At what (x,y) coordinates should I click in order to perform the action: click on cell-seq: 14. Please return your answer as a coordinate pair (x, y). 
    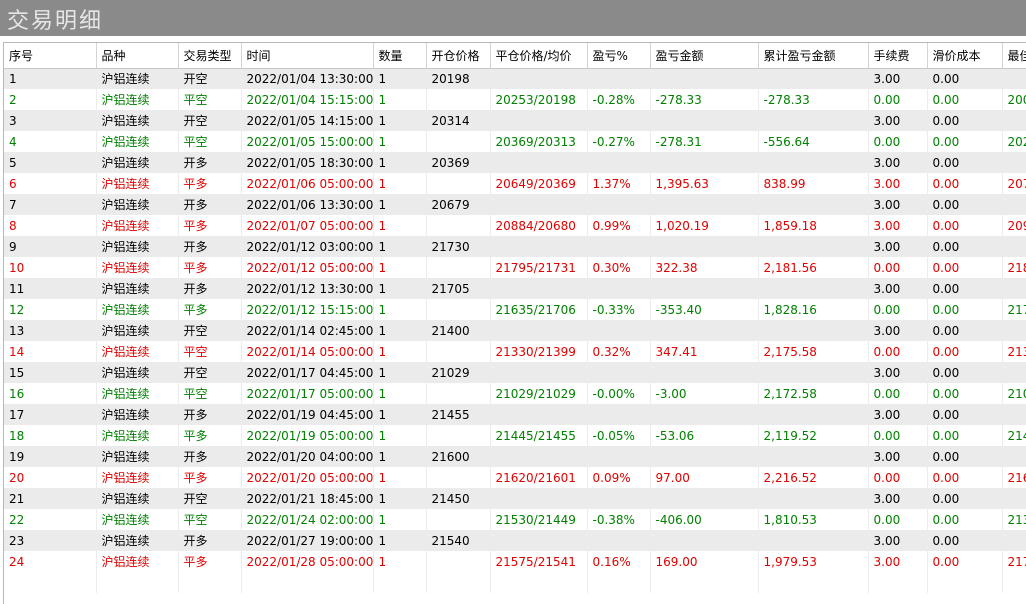
    Looking at the image, I should click on (50, 351).